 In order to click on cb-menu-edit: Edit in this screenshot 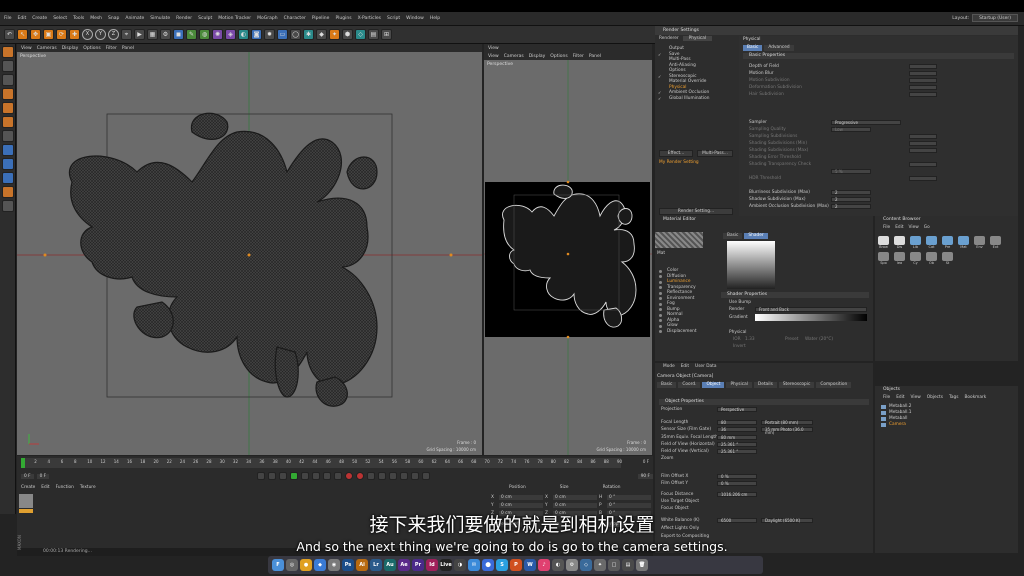, I will do `click(899, 227)`.